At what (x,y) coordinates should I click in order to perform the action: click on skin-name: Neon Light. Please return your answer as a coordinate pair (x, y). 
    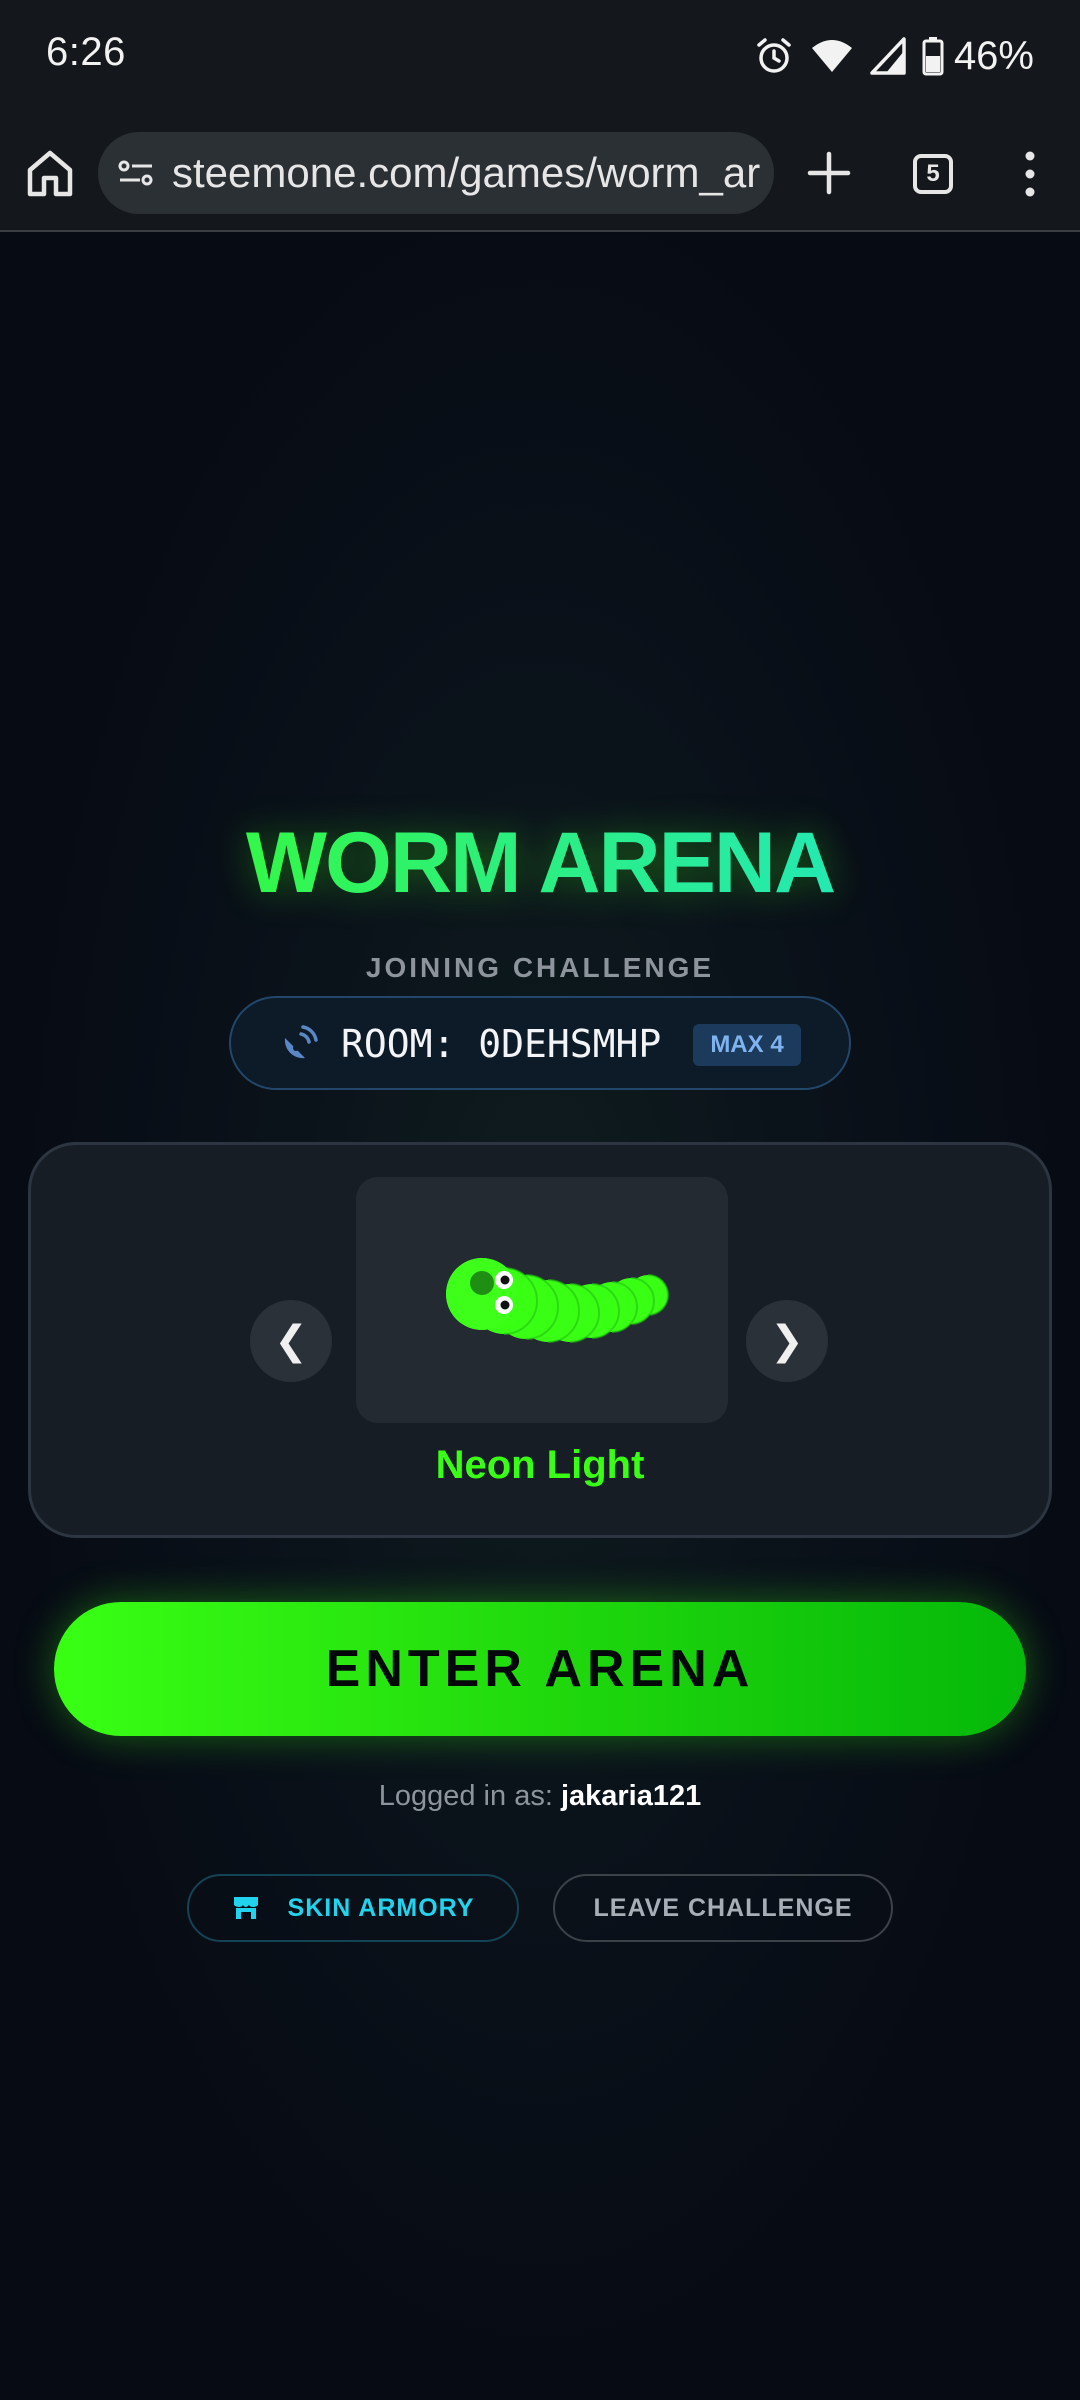
    Looking at the image, I should click on (540, 1465).